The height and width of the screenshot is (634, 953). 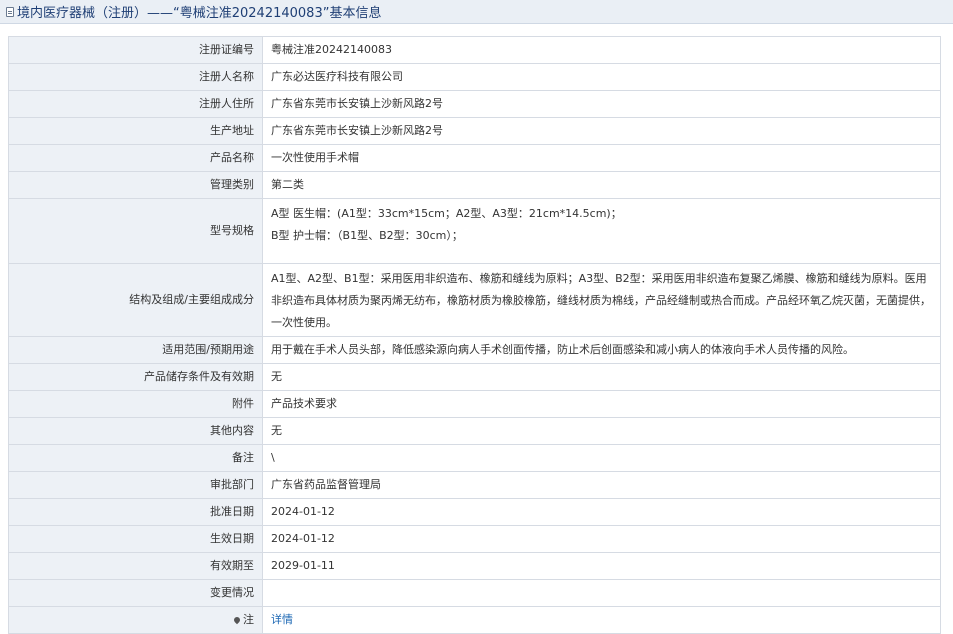 I want to click on row-label-remarks: 备注, so click(x=135, y=458).